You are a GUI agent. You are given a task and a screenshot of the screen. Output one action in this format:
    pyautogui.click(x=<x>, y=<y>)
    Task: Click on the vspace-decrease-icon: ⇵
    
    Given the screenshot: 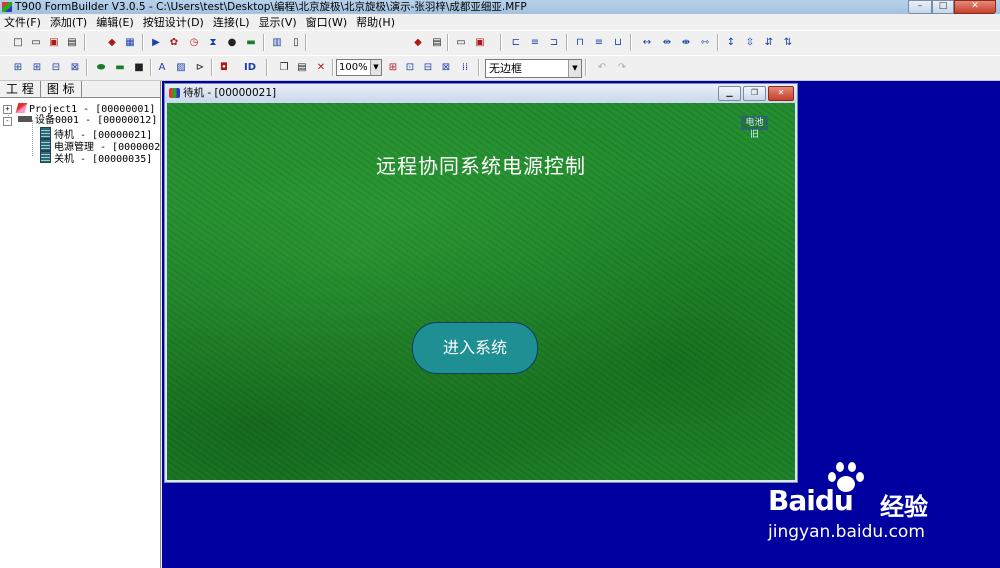 What is the action you would take?
    pyautogui.click(x=769, y=43)
    